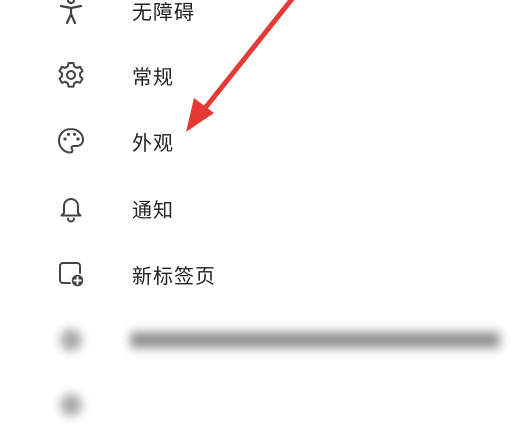 The width and height of the screenshot is (522, 435). Describe the element at coordinates (71, 12) in the screenshot. I see `accessibility-icon` at that location.